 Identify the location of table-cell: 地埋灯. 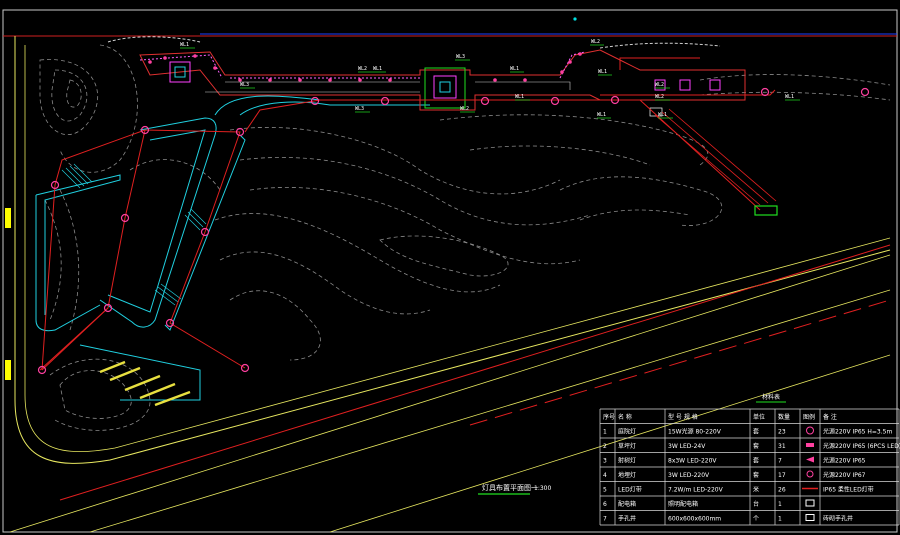
(627, 475).